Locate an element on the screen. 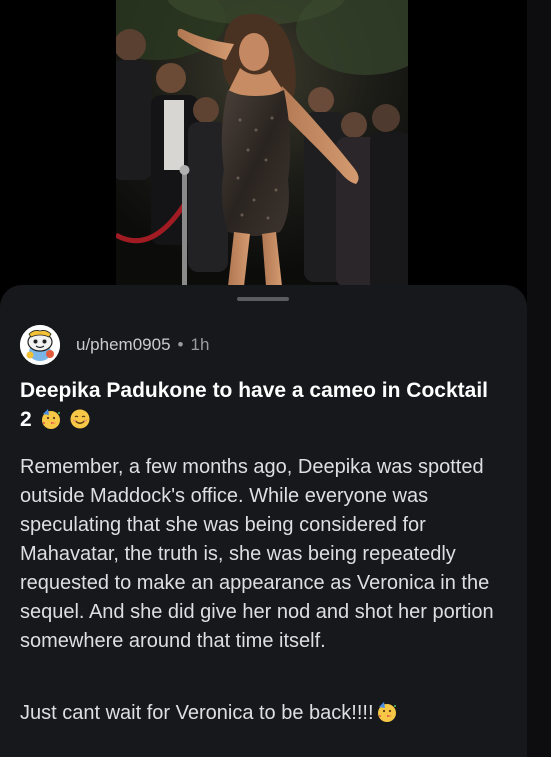 This screenshot has width=551, height=757. post-header: u/phem0905 • 1h is located at coordinates (114, 345).